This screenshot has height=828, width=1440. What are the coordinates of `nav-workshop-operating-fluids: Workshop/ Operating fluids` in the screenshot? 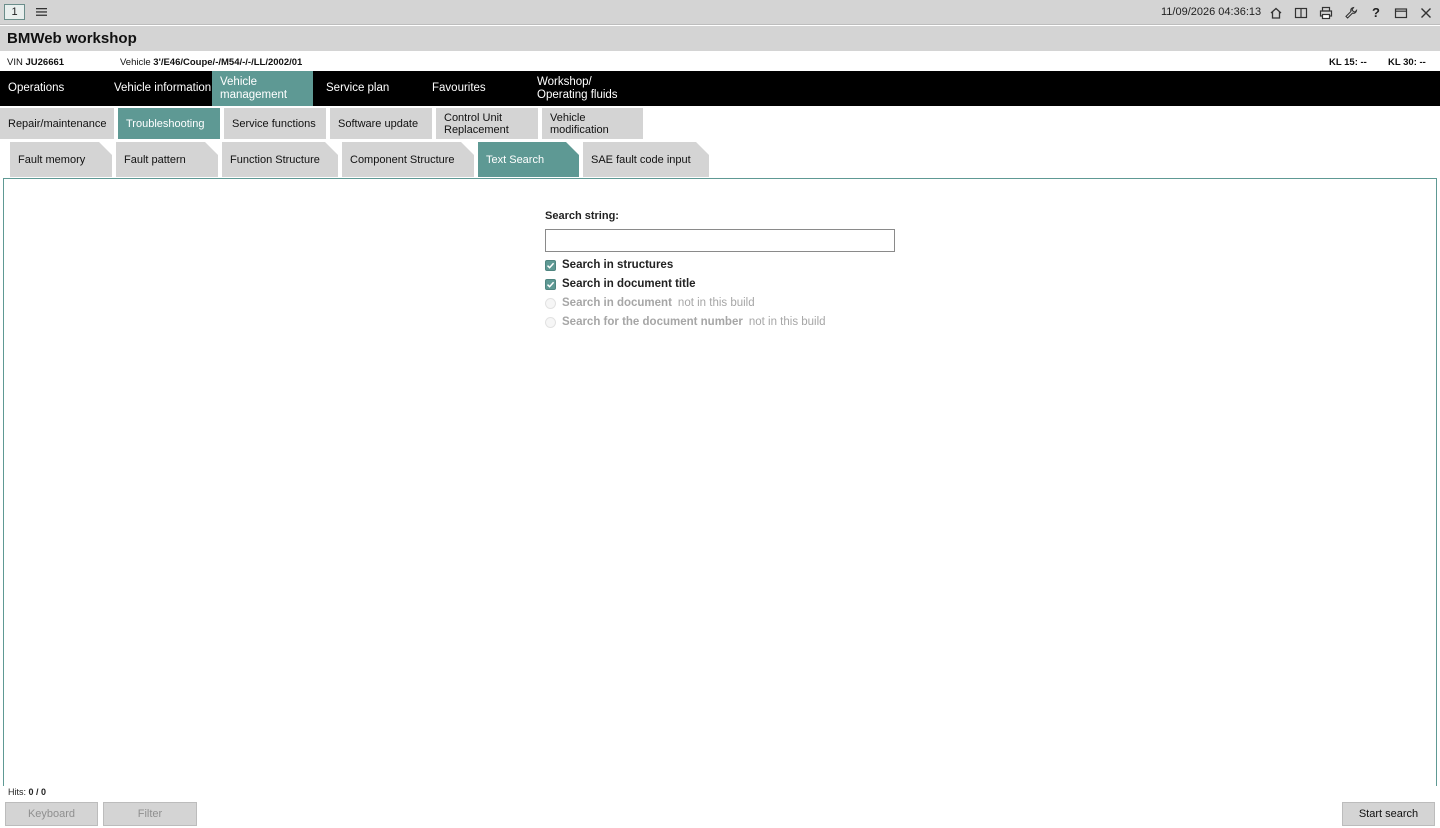 It's located at (579, 88).